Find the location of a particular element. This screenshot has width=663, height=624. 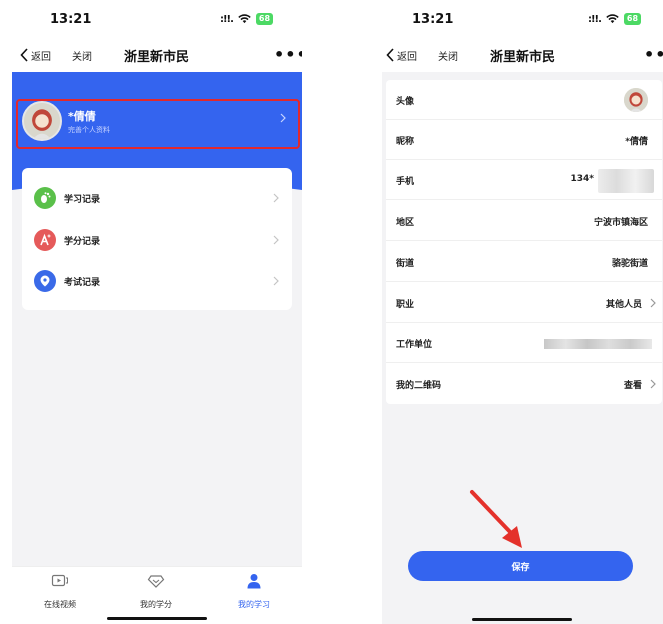

menu-item-label: 学习记录 is located at coordinates (82, 199).